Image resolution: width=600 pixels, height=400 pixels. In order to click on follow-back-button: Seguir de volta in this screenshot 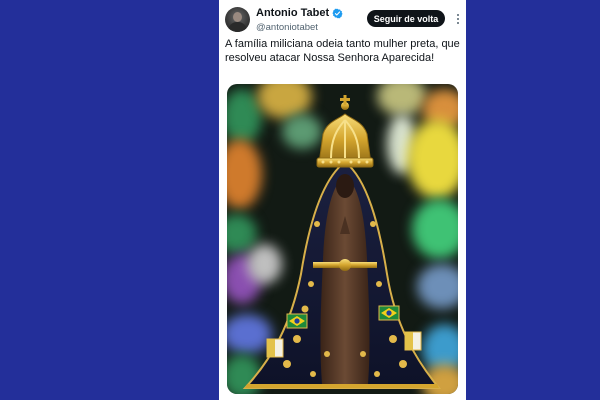, I will do `click(406, 18)`.